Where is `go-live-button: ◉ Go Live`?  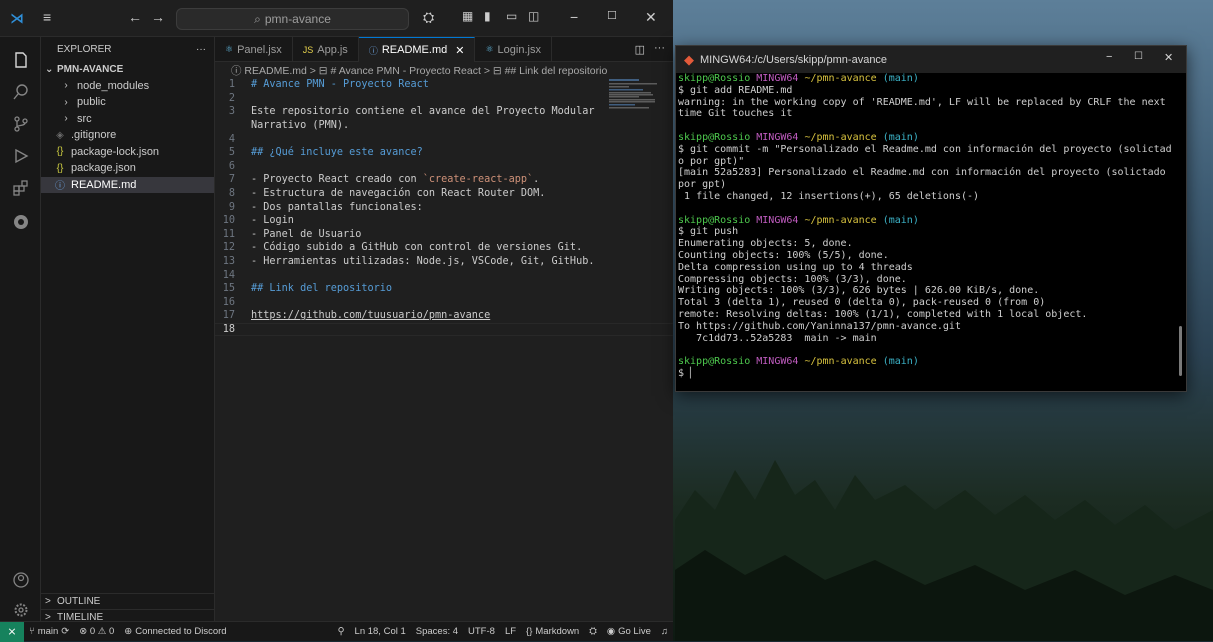
go-live-button: ◉ Go Live is located at coordinates (629, 631).